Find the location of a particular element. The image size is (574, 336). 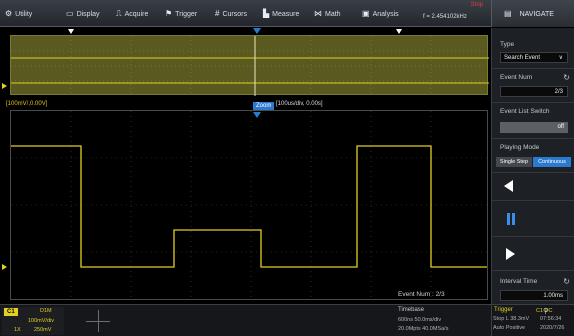

event-num-field: 2/3 is located at coordinates (534, 91).